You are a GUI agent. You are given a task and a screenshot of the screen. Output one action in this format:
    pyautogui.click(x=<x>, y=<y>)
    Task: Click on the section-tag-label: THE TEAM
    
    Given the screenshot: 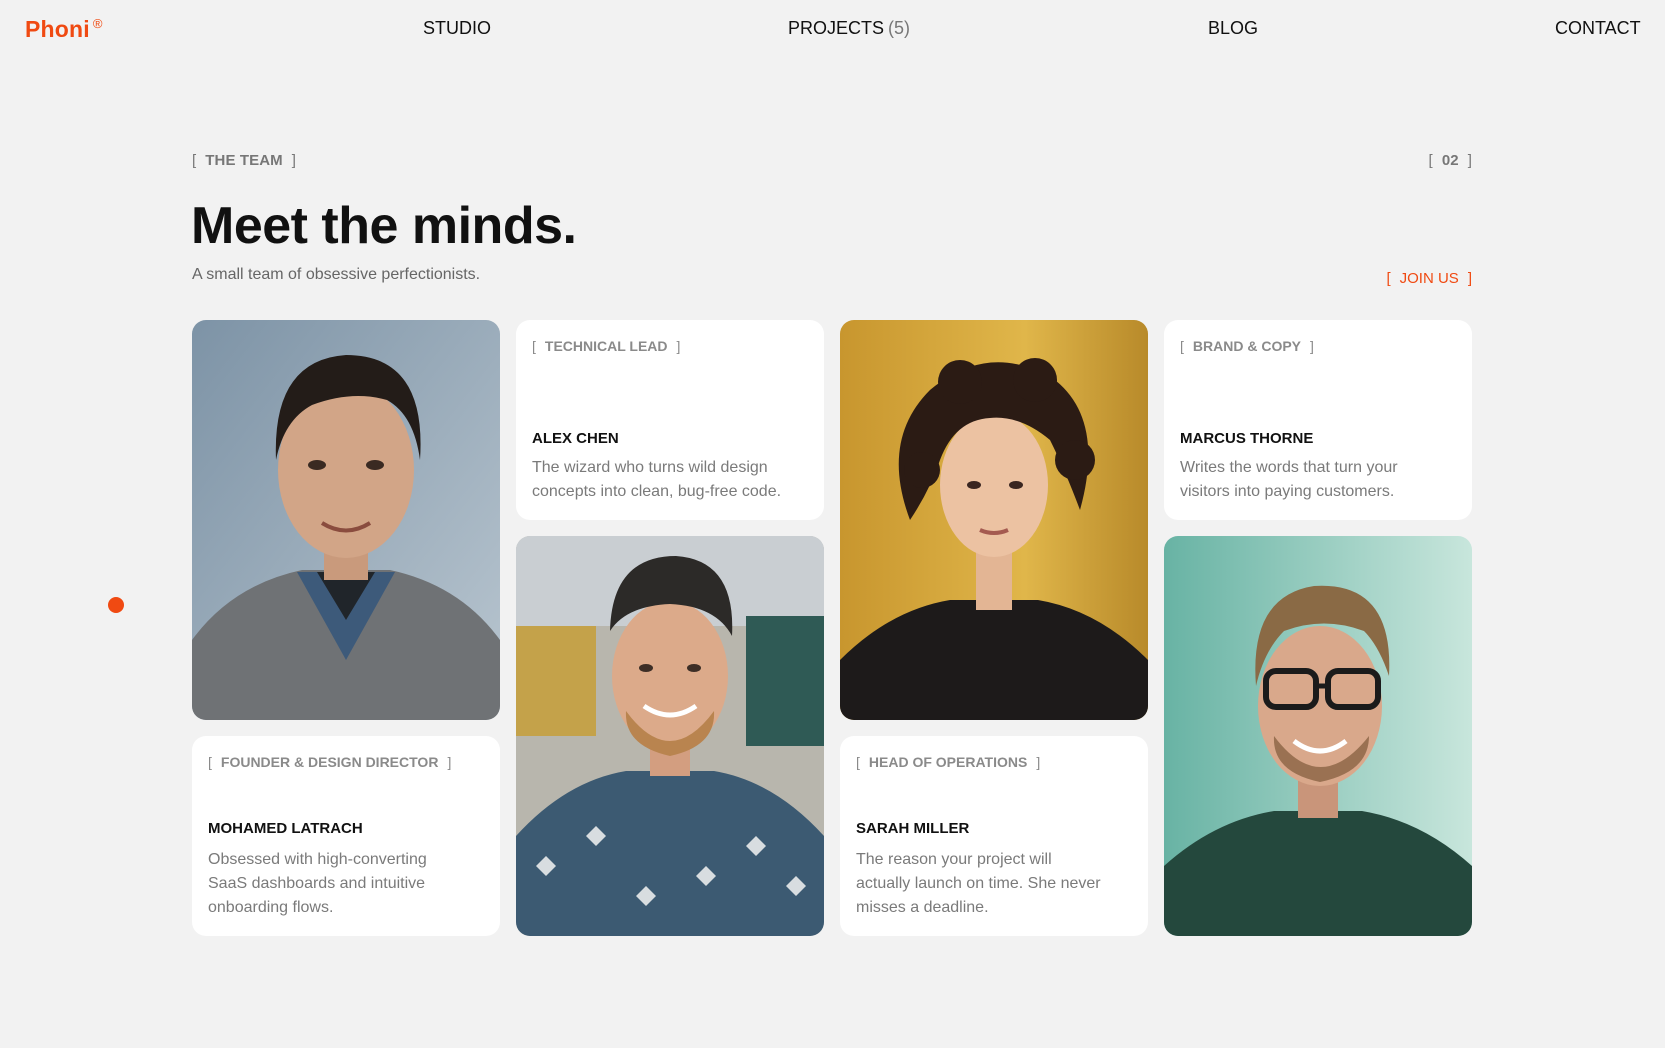 What is the action you would take?
    pyautogui.click(x=244, y=160)
    